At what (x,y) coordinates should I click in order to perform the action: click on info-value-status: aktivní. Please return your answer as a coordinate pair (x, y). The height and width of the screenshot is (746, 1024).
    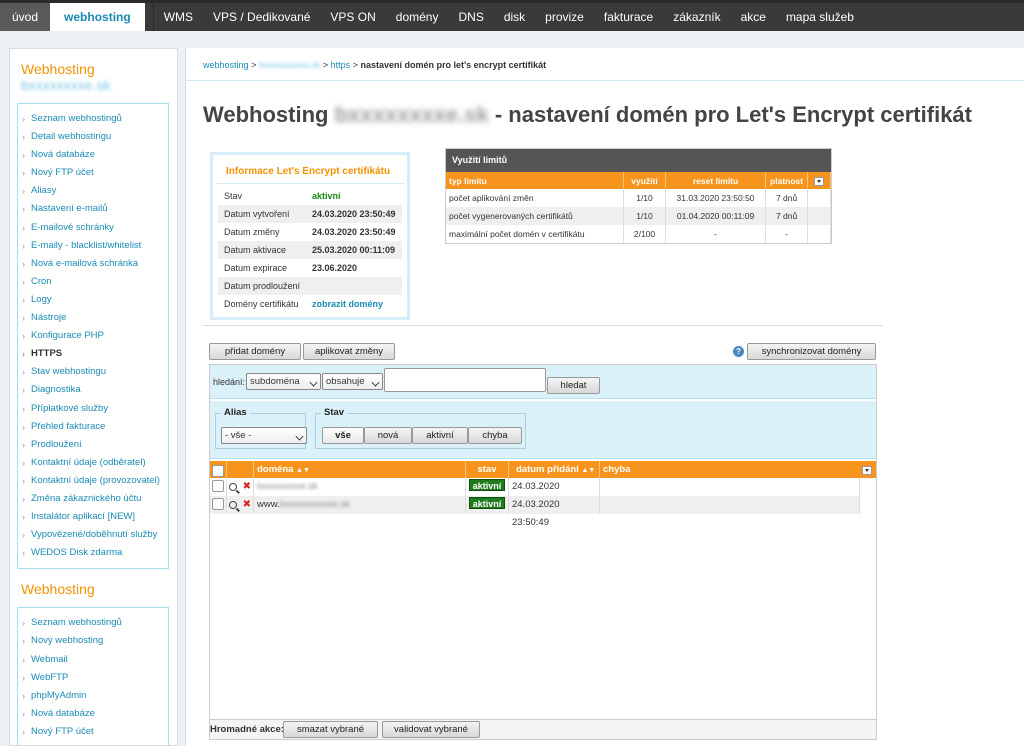
    Looking at the image, I should click on (326, 196).